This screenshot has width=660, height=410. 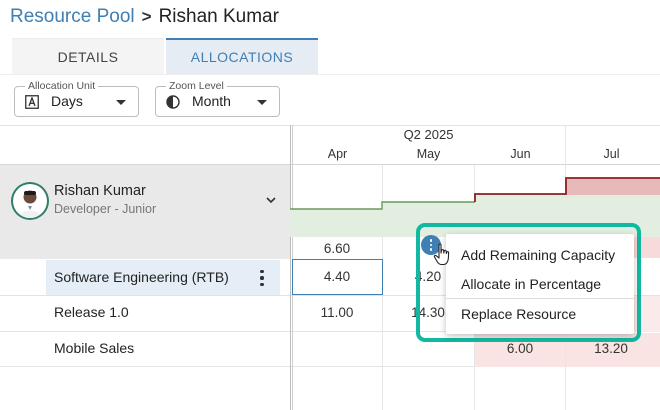 I want to click on tab-bar: DETAILS ALLOCATIONS, so click(x=165, y=56).